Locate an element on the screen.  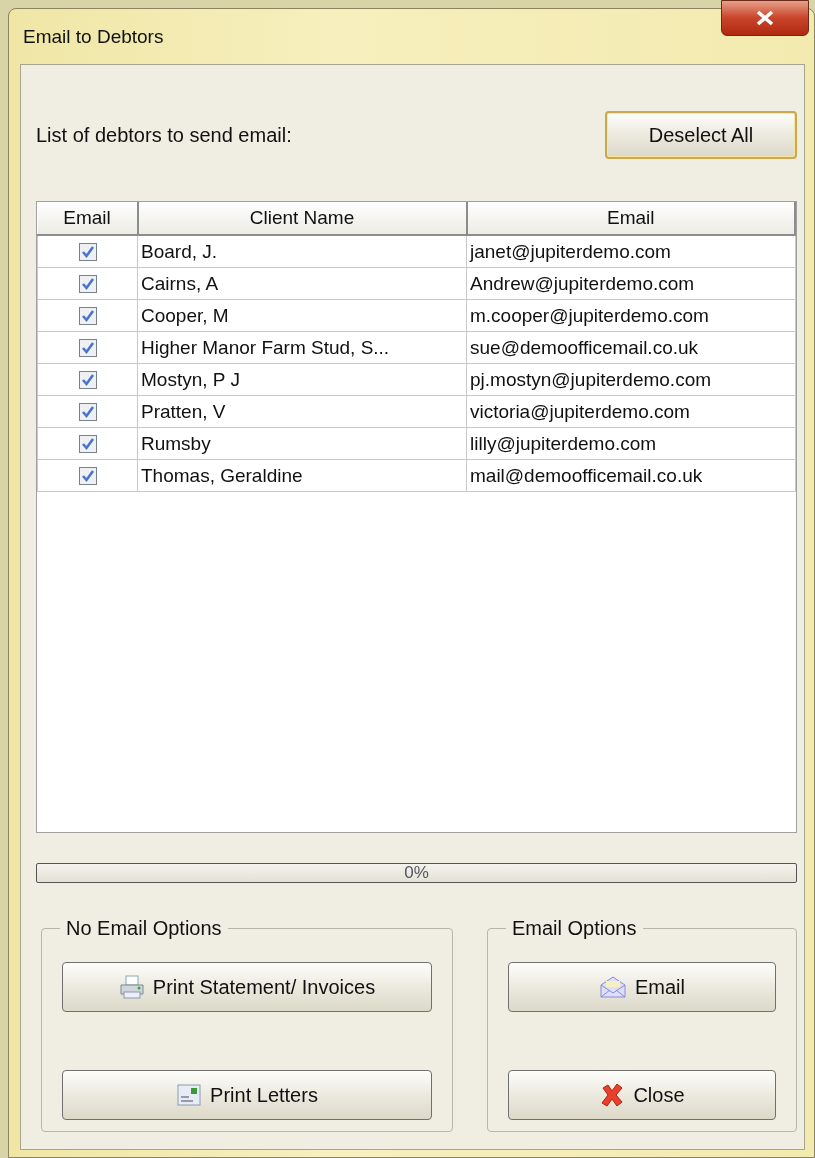
deselect-all-button: Deselect All is located at coordinates (701, 135).